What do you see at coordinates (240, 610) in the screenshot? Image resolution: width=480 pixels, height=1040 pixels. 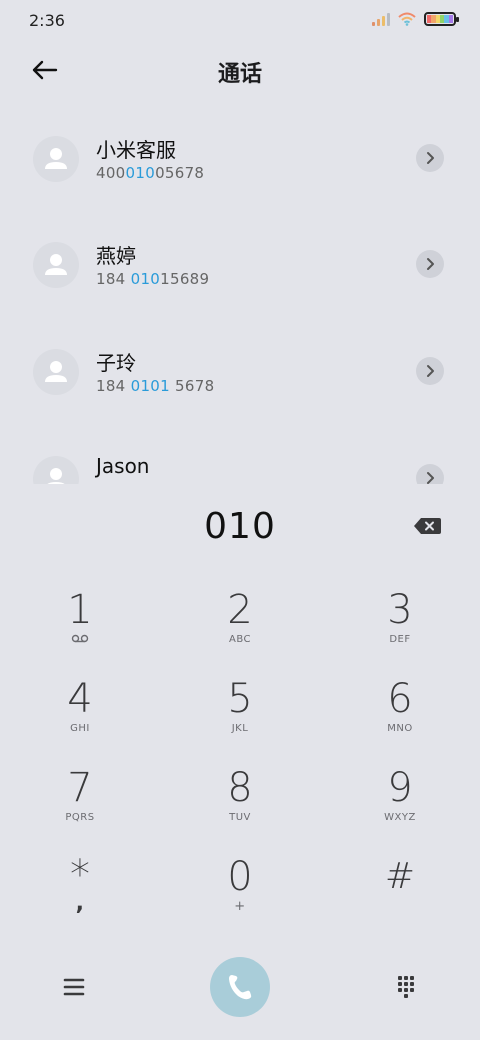 I see `key-digit: 2` at bounding box center [240, 610].